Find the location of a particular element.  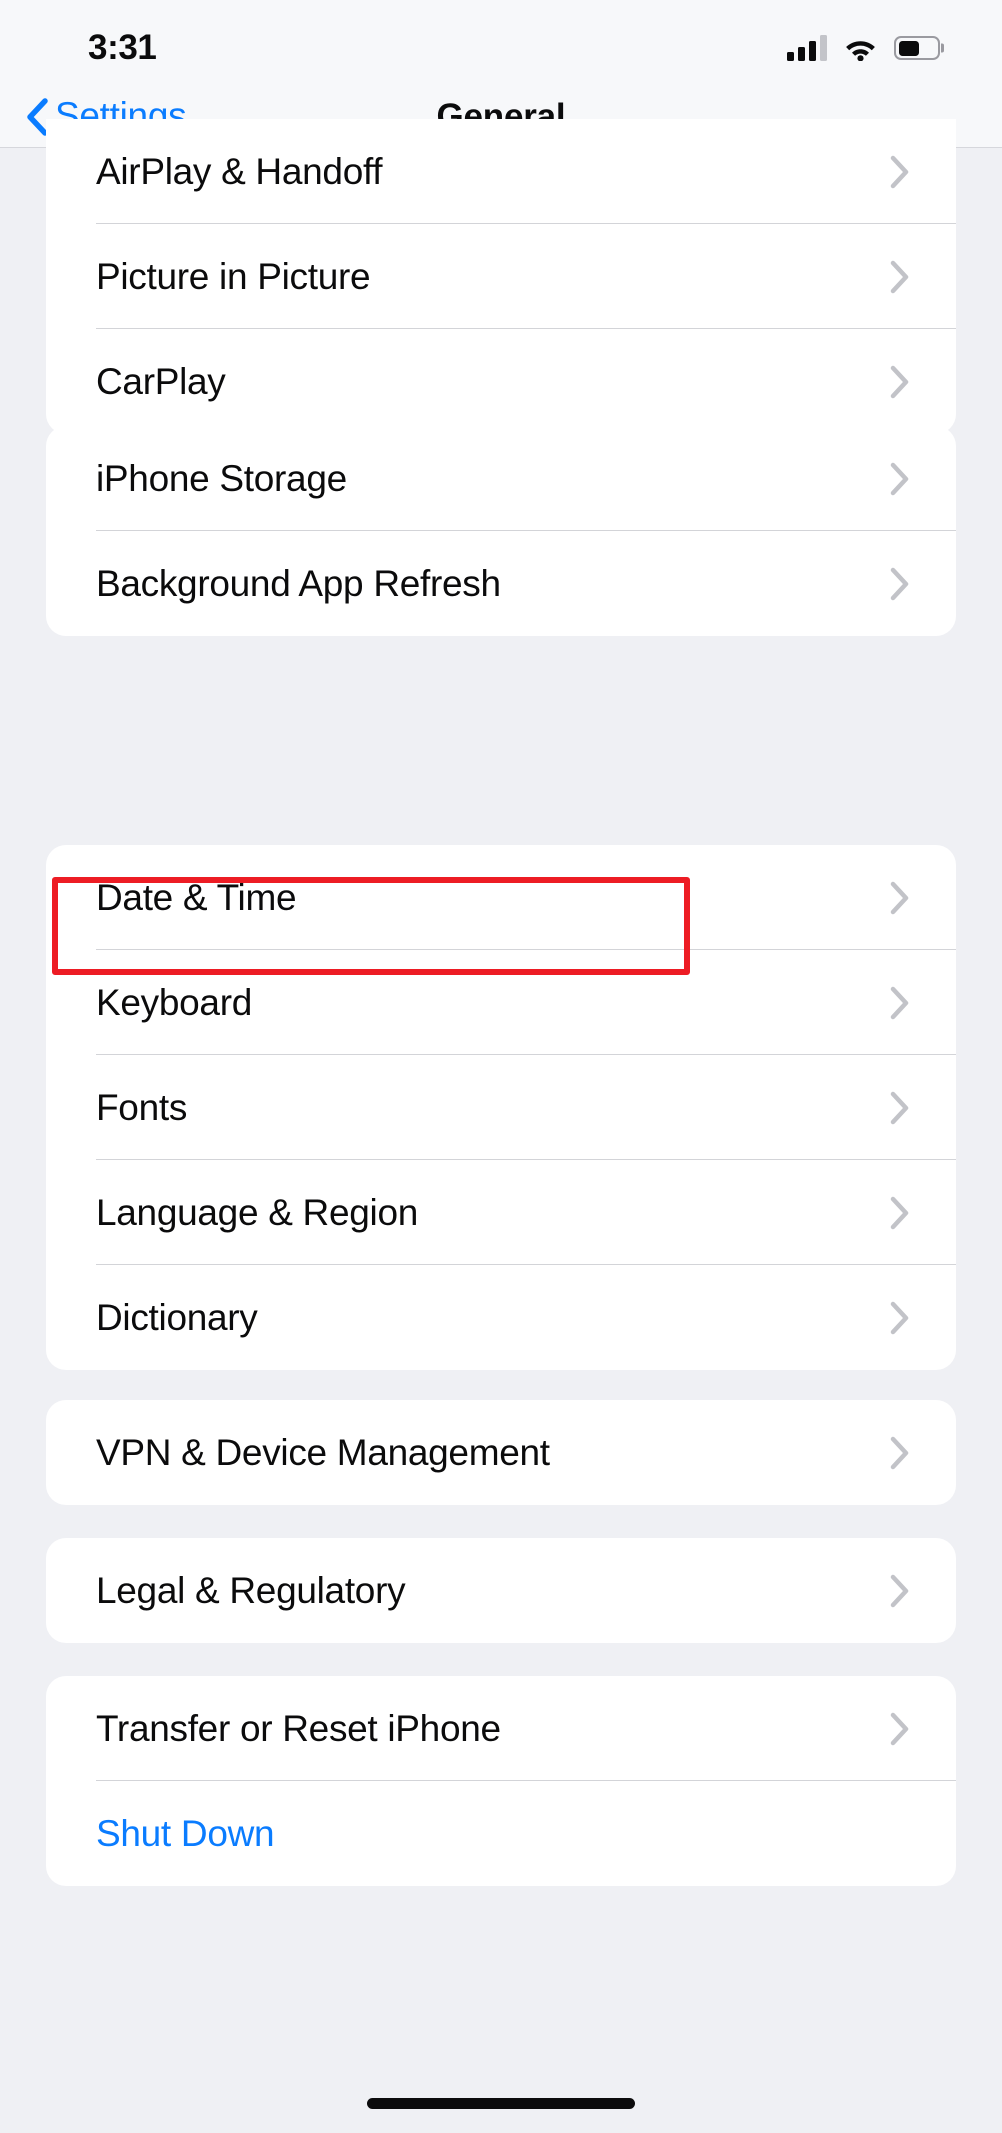

settings-row: Transfer or Reset iPhone is located at coordinates (501, 1728).